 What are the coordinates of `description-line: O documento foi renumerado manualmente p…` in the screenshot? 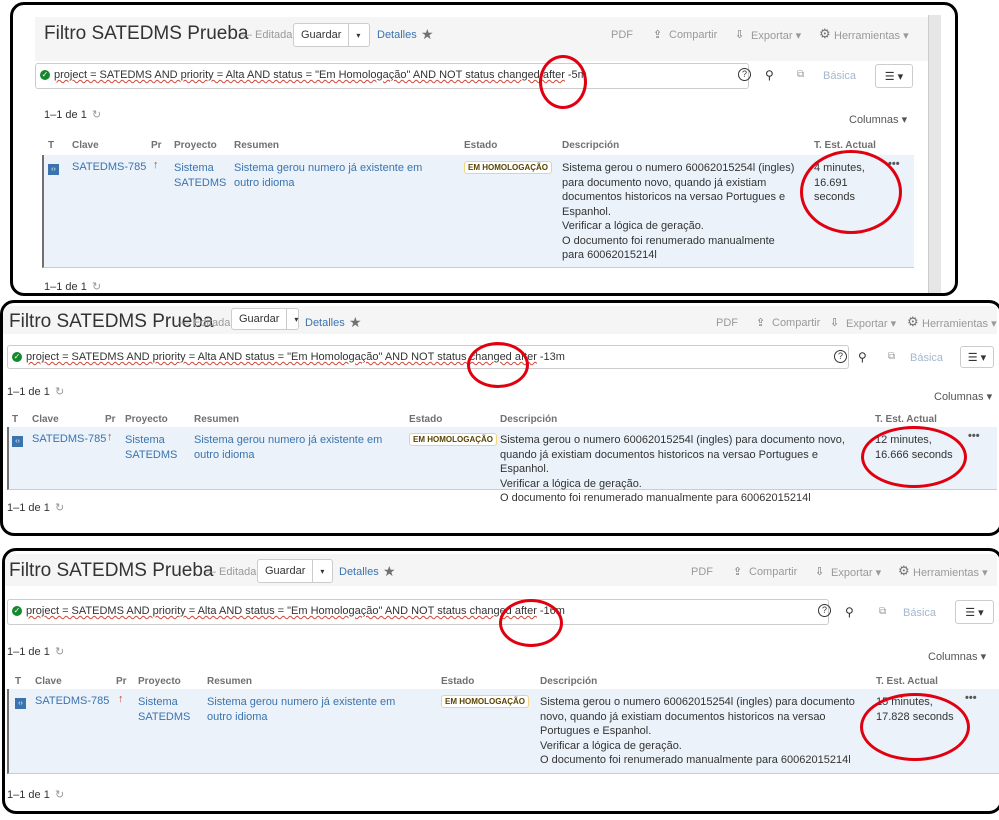 It's located at (695, 760).